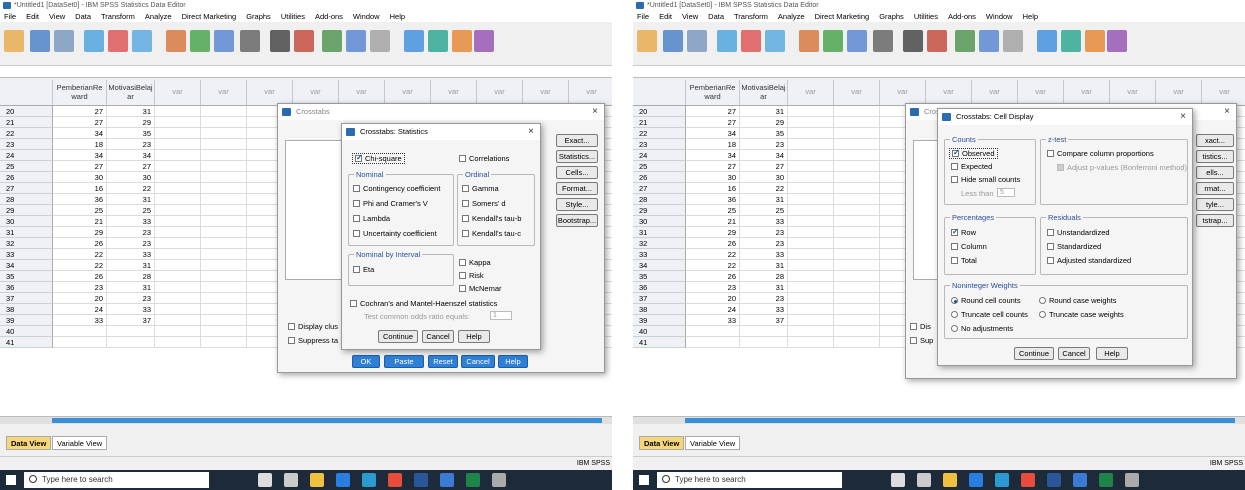 This screenshot has height=490, width=1245. I want to click on row-number: 39, so click(659, 320).